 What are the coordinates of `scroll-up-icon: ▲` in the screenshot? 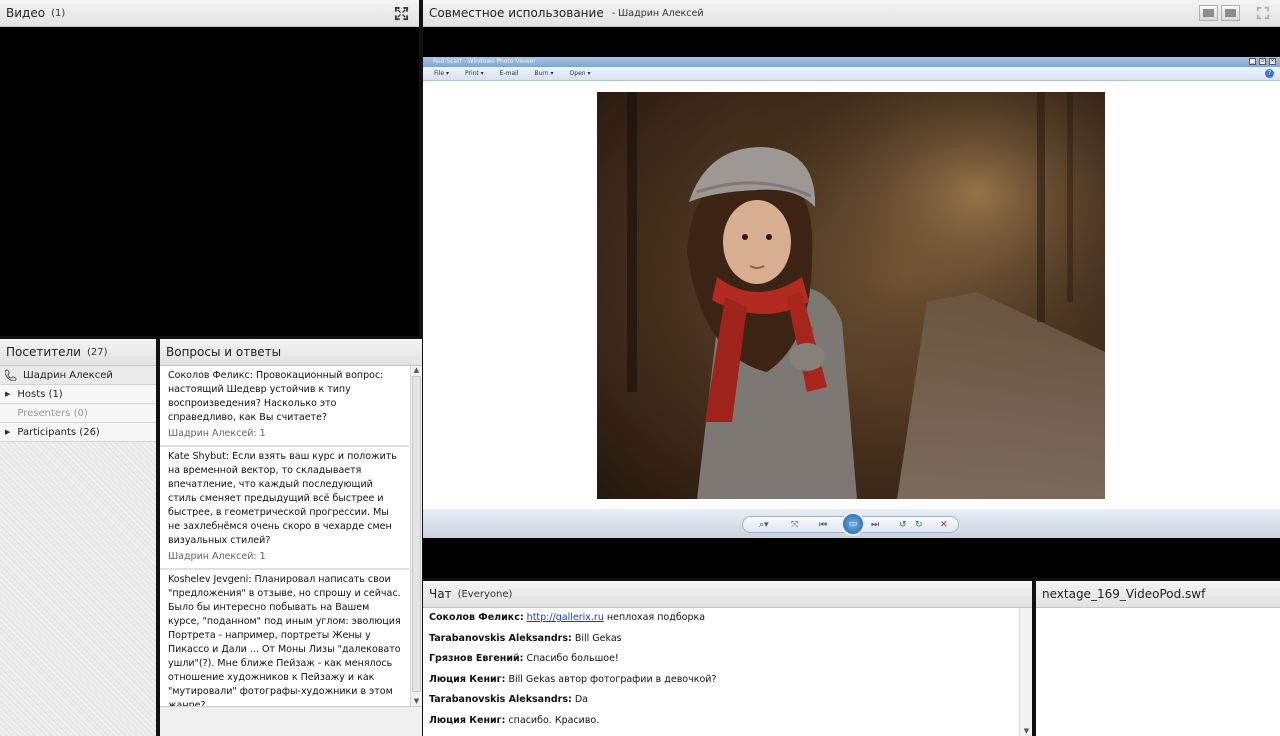 It's located at (416, 370).